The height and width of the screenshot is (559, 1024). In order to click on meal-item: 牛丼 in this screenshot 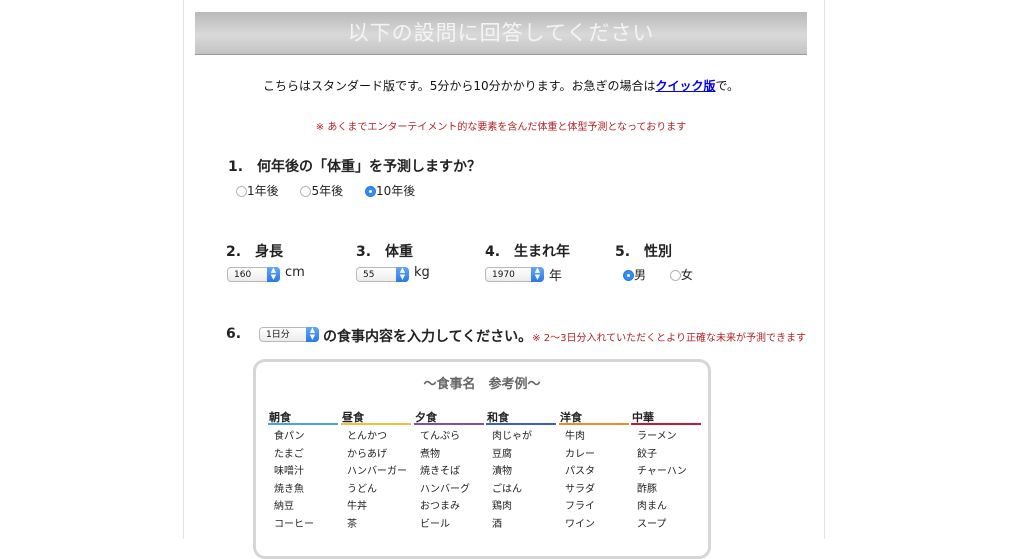, I will do `click(357, 506)`.